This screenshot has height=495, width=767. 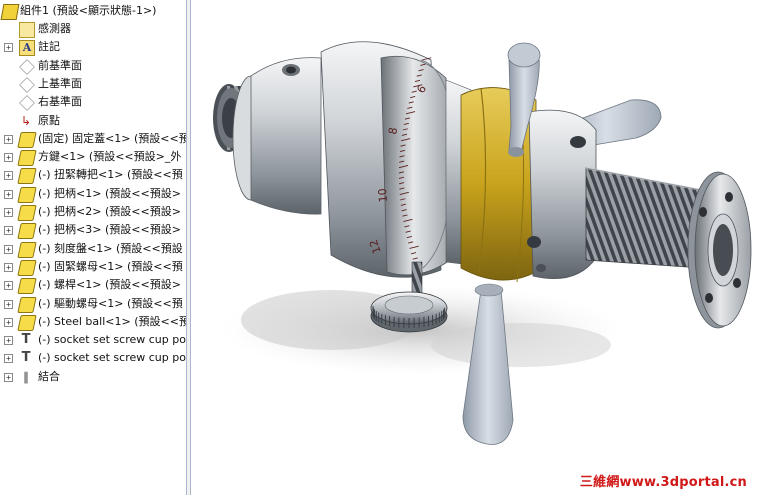 I want to click on mate-icon: ∥, so click(x=26, y=376).